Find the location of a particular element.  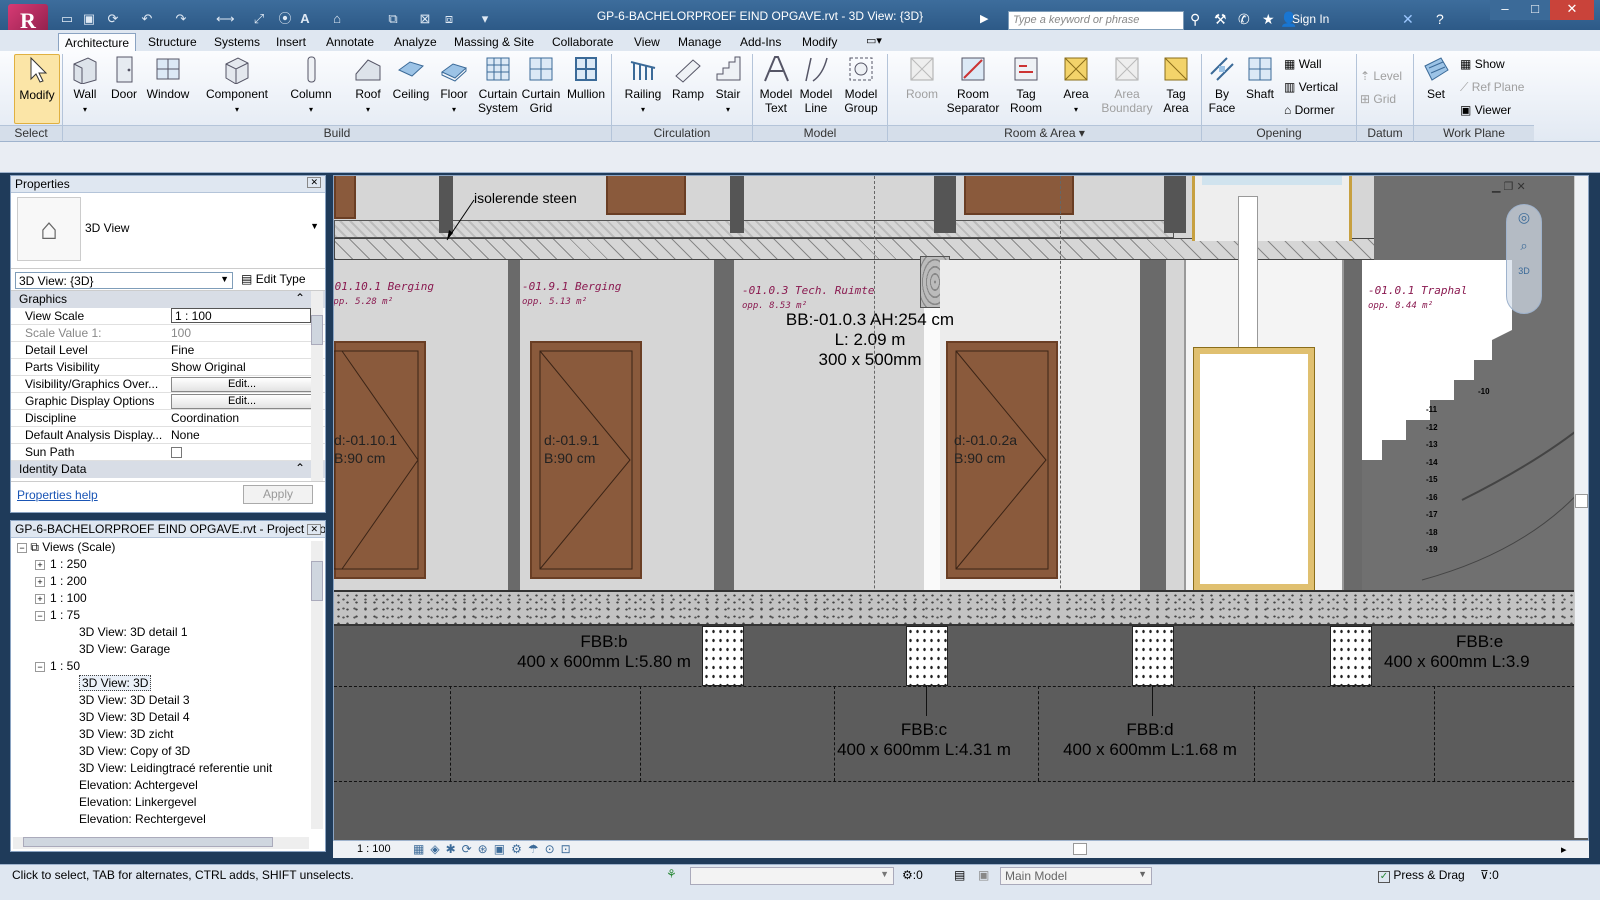

footing-tag: FBB:d 400 x 600mm L:1.68 m is located at coordinates (1150, 740).